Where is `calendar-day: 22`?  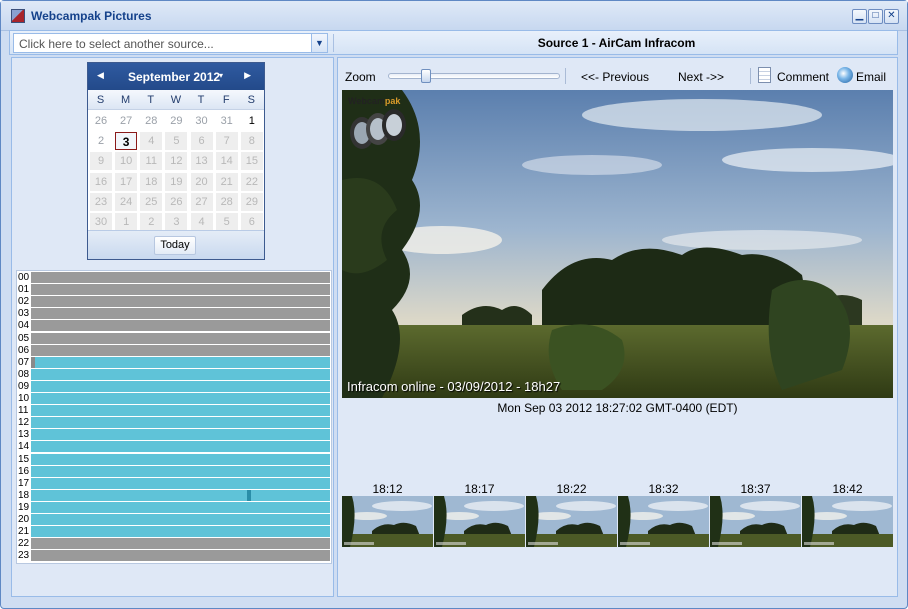 calendar-day: 22 is located at coordinates (251, 181).